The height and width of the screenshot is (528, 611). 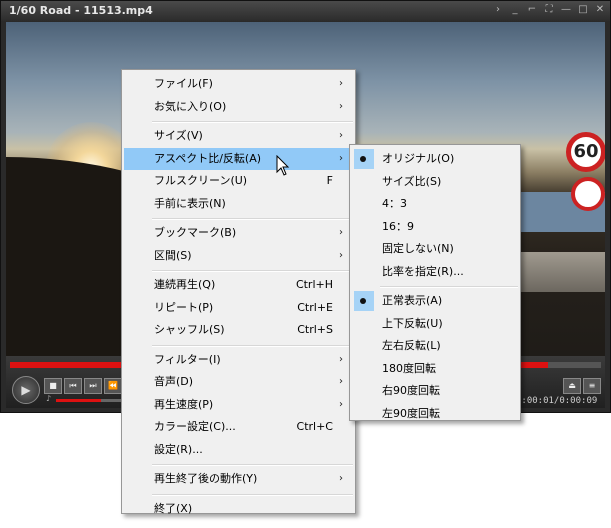 I want to click on main-menu-item-13: シャッフル(S) Ctrl+S, so click(x=238, y=330).